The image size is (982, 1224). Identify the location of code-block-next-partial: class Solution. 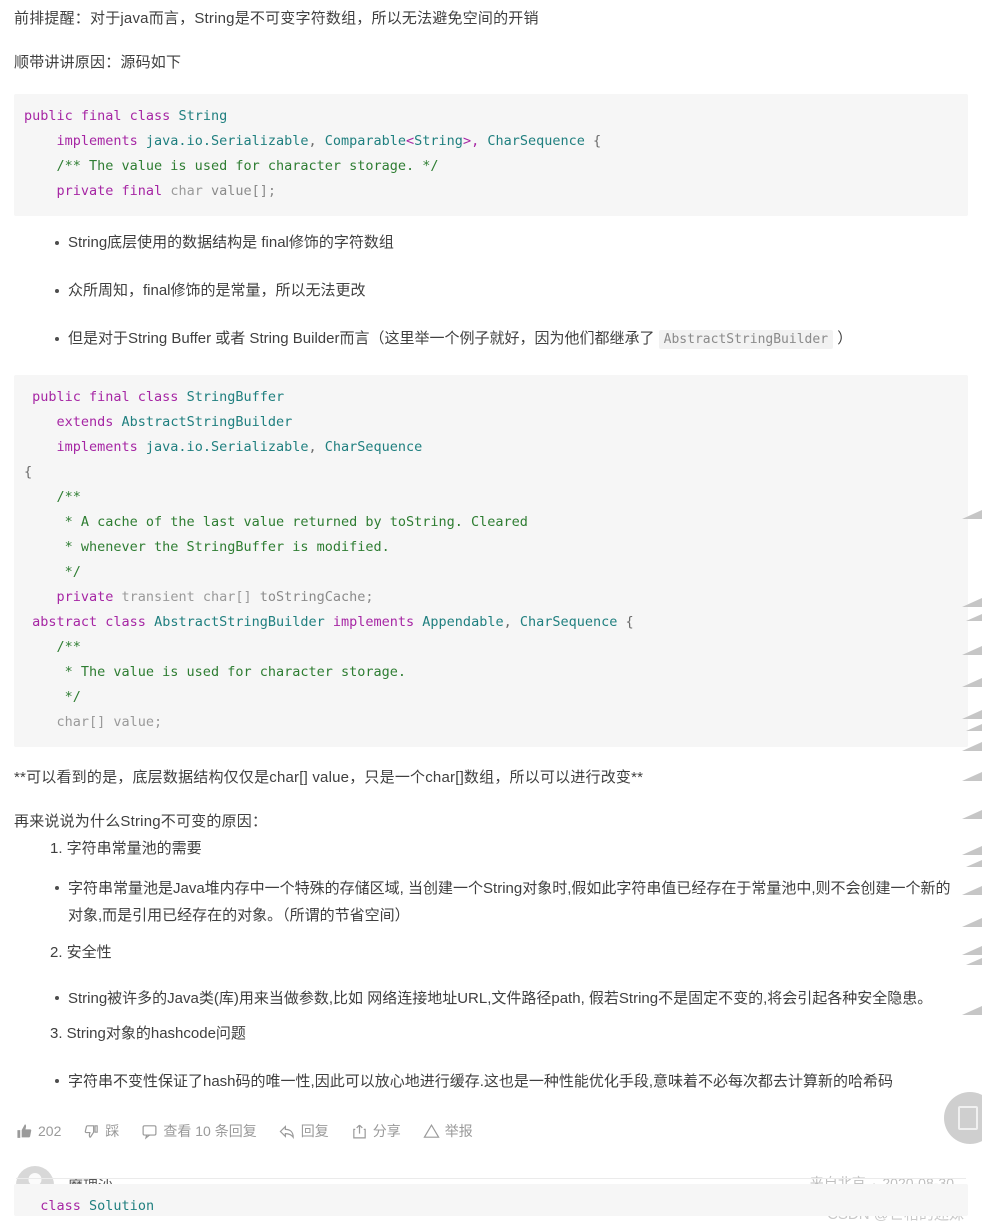
(491, 1200).